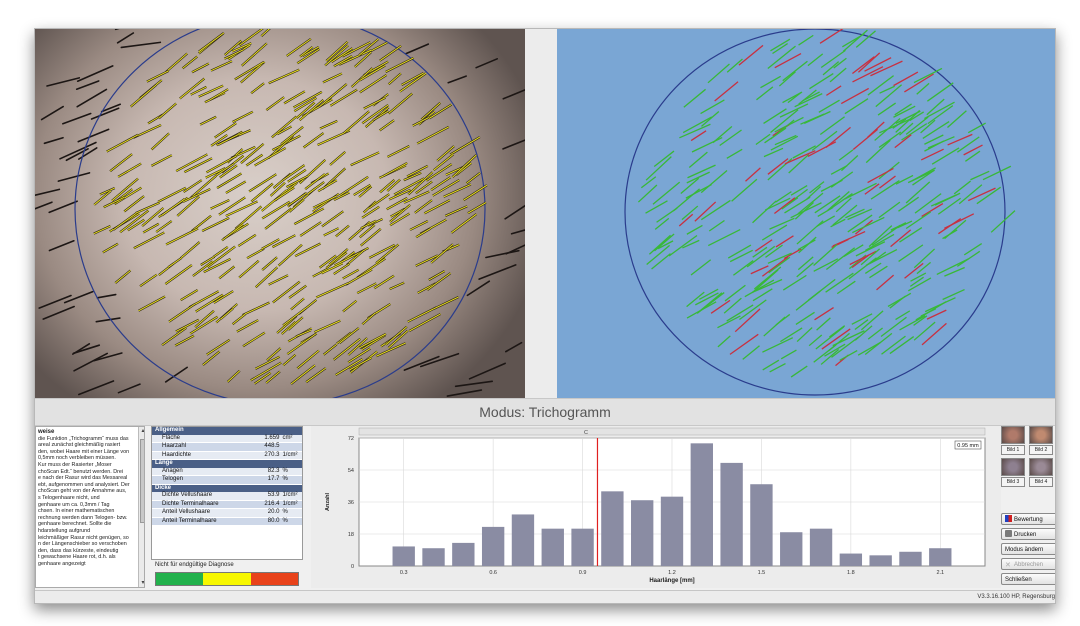 Image resolution: width=1080 pixels, height=626 pixels. I want to click on stats-row-terminal-density: Dichte Terminalhaare 216.4 1/cm², so click(227, 504).